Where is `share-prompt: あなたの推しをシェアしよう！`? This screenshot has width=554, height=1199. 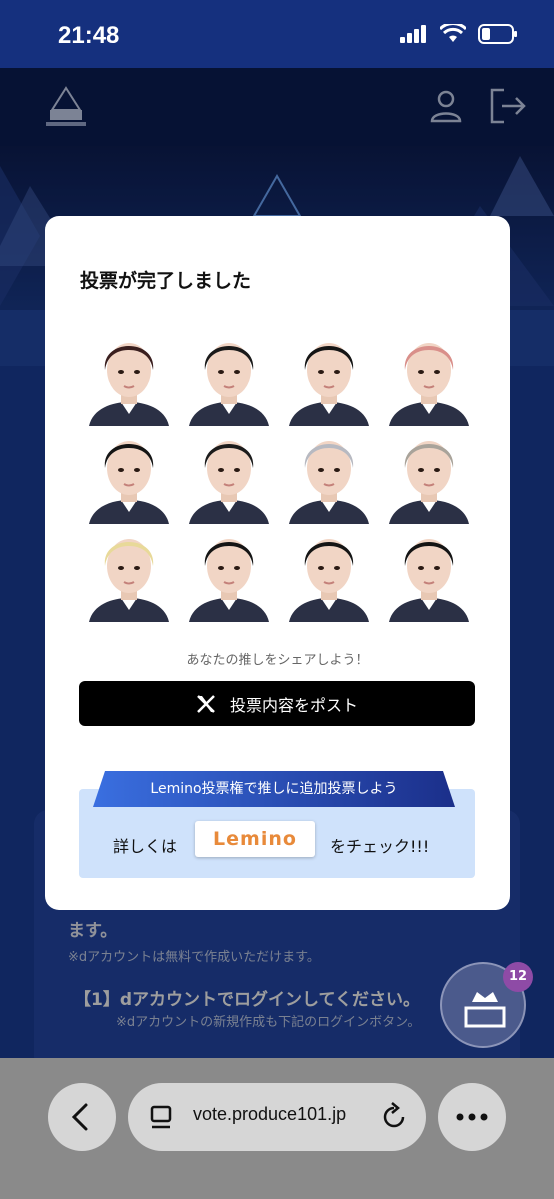 share-prompt: あなたの推しをシェアしよう！ is located at coordinates (277, 660).